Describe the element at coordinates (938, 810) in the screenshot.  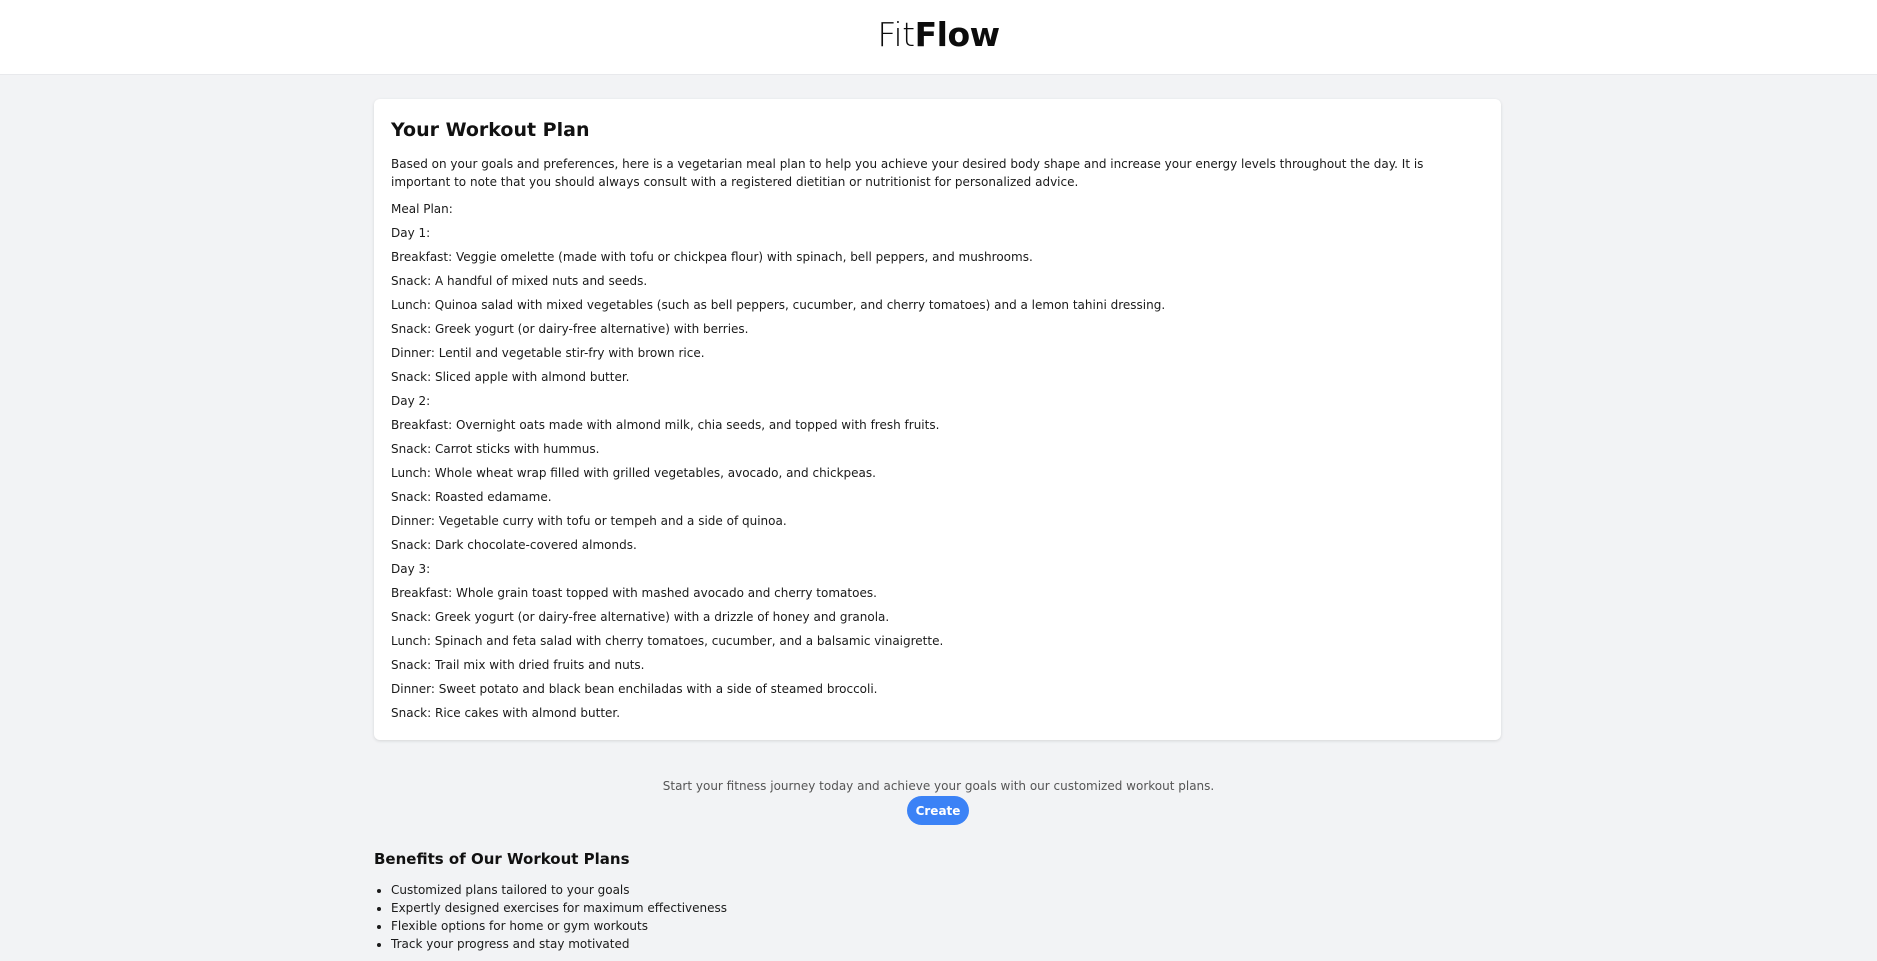
I see `create-button: Create` at that location.